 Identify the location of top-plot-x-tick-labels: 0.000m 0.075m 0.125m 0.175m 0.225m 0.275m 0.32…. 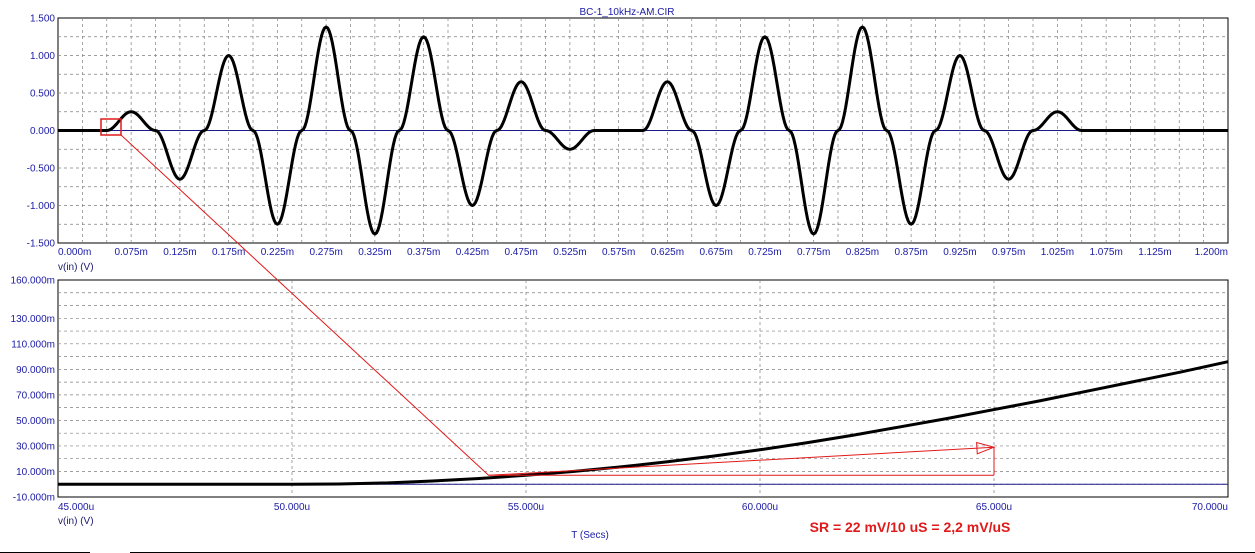
(643, 252).